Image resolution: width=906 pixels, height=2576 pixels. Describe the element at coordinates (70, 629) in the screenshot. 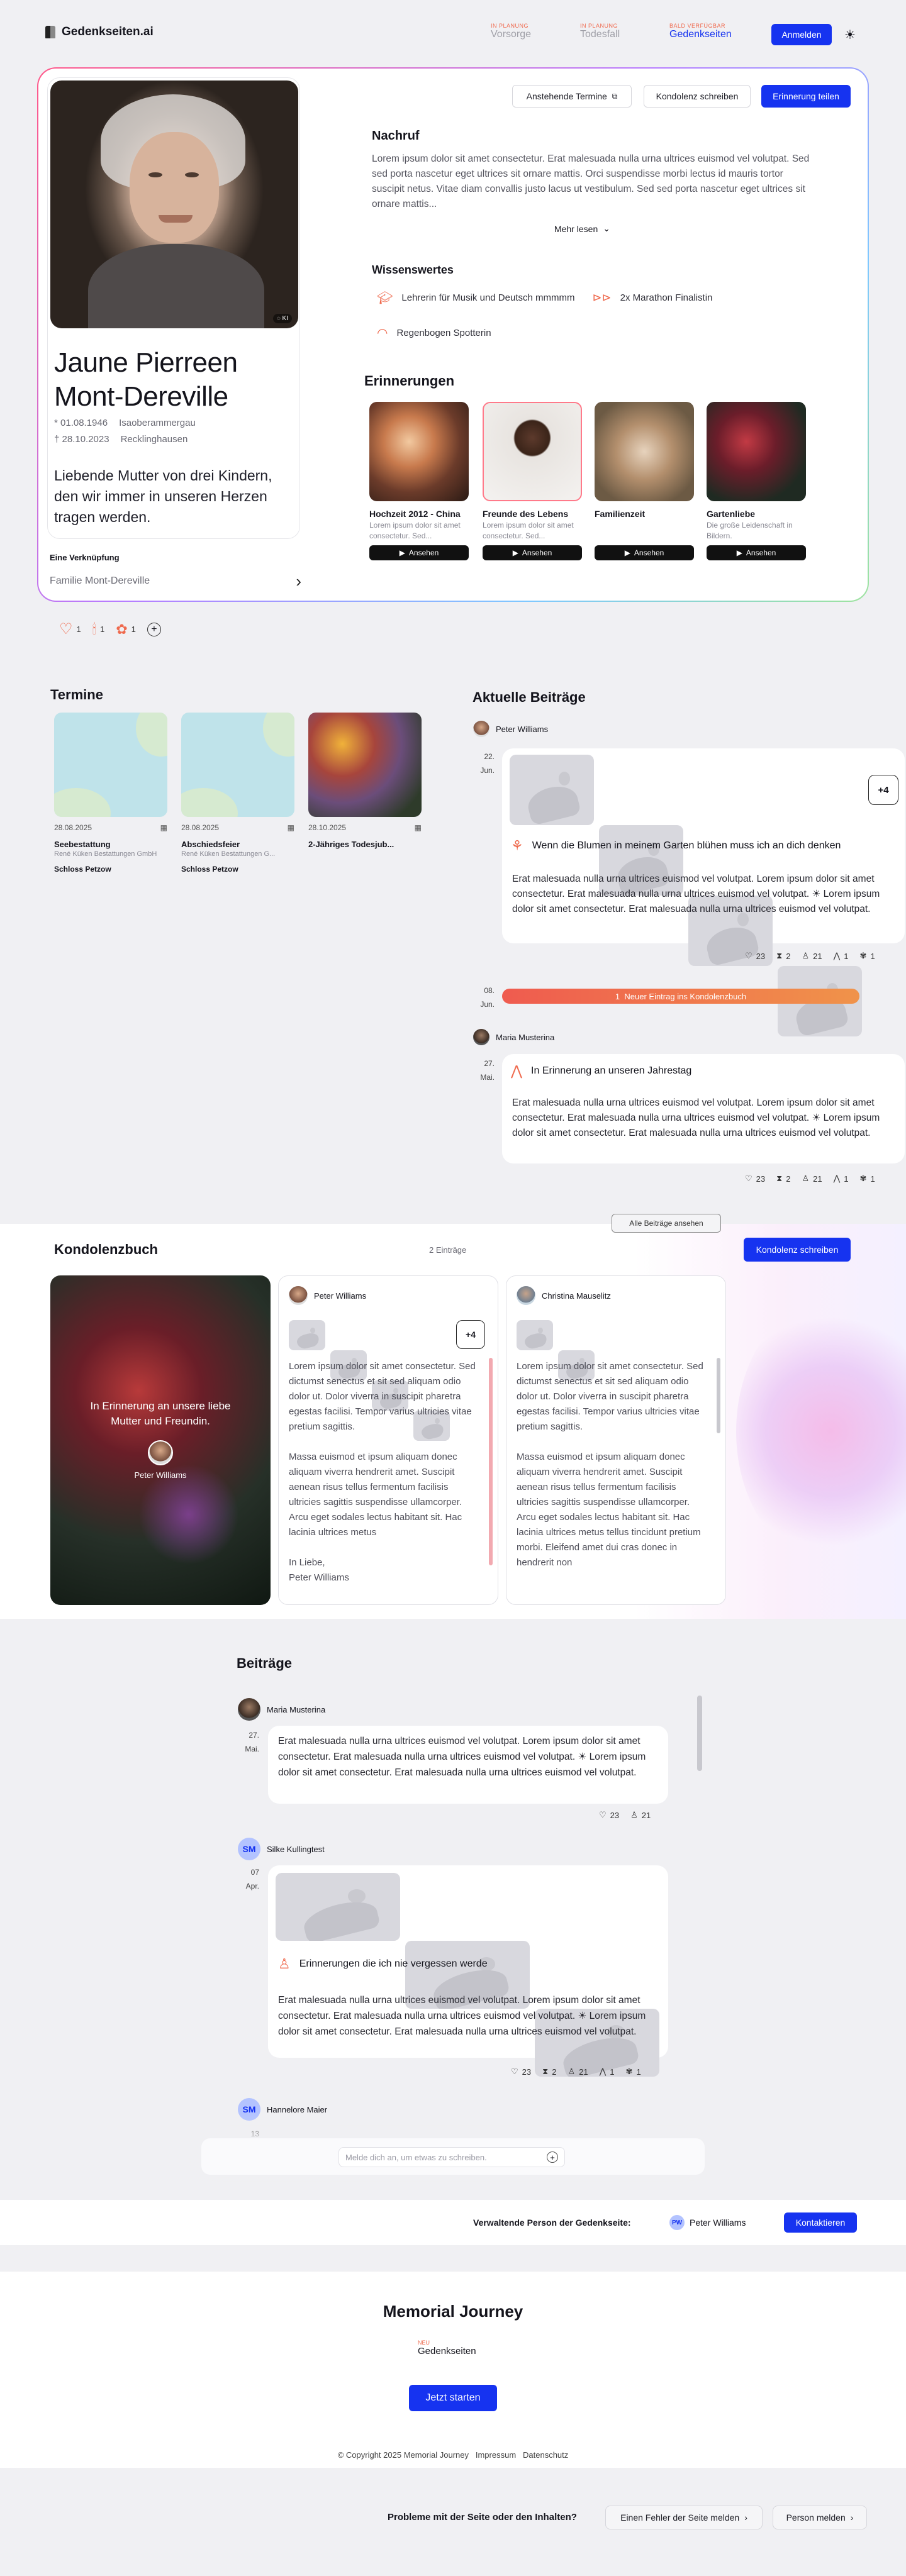

I see `heart-reaction: ♡ 1` at that location.